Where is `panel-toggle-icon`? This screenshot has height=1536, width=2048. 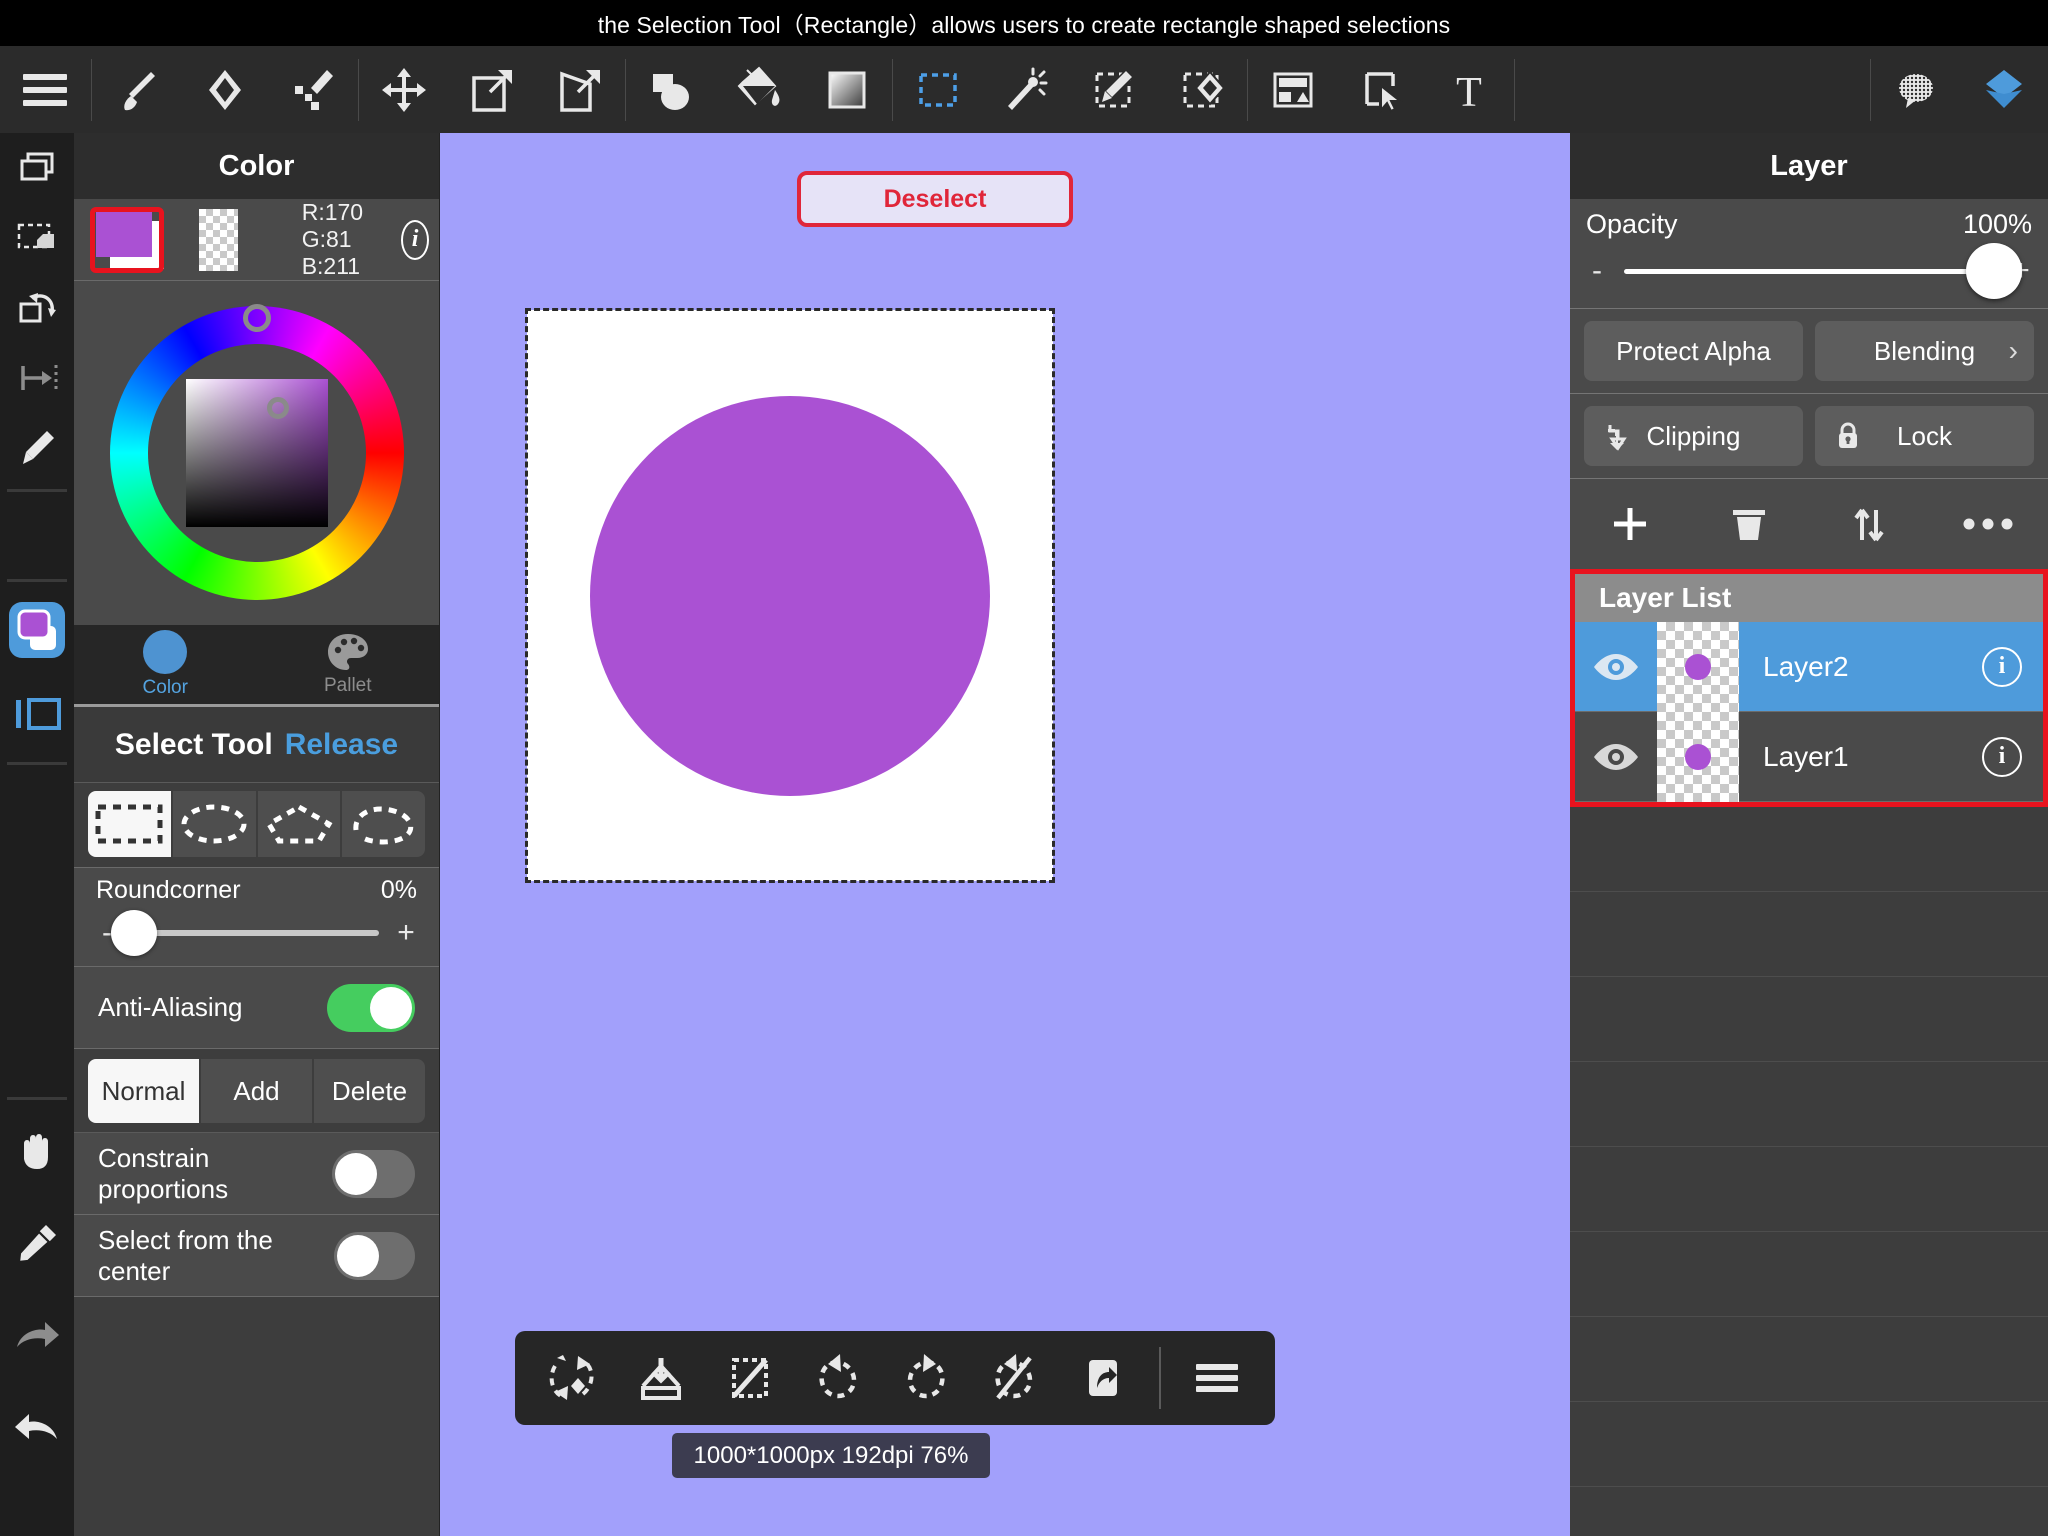 panel-toggle-icon is located at coordinates (37, 714).